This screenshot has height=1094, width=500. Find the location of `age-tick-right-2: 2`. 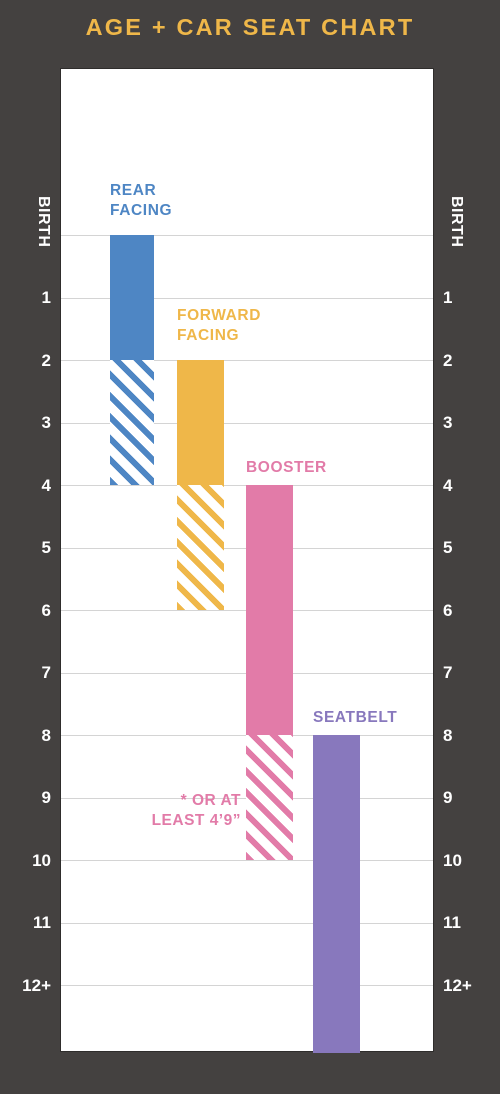

age-tick-right-2: 2 is located at coordinates (448, 360).